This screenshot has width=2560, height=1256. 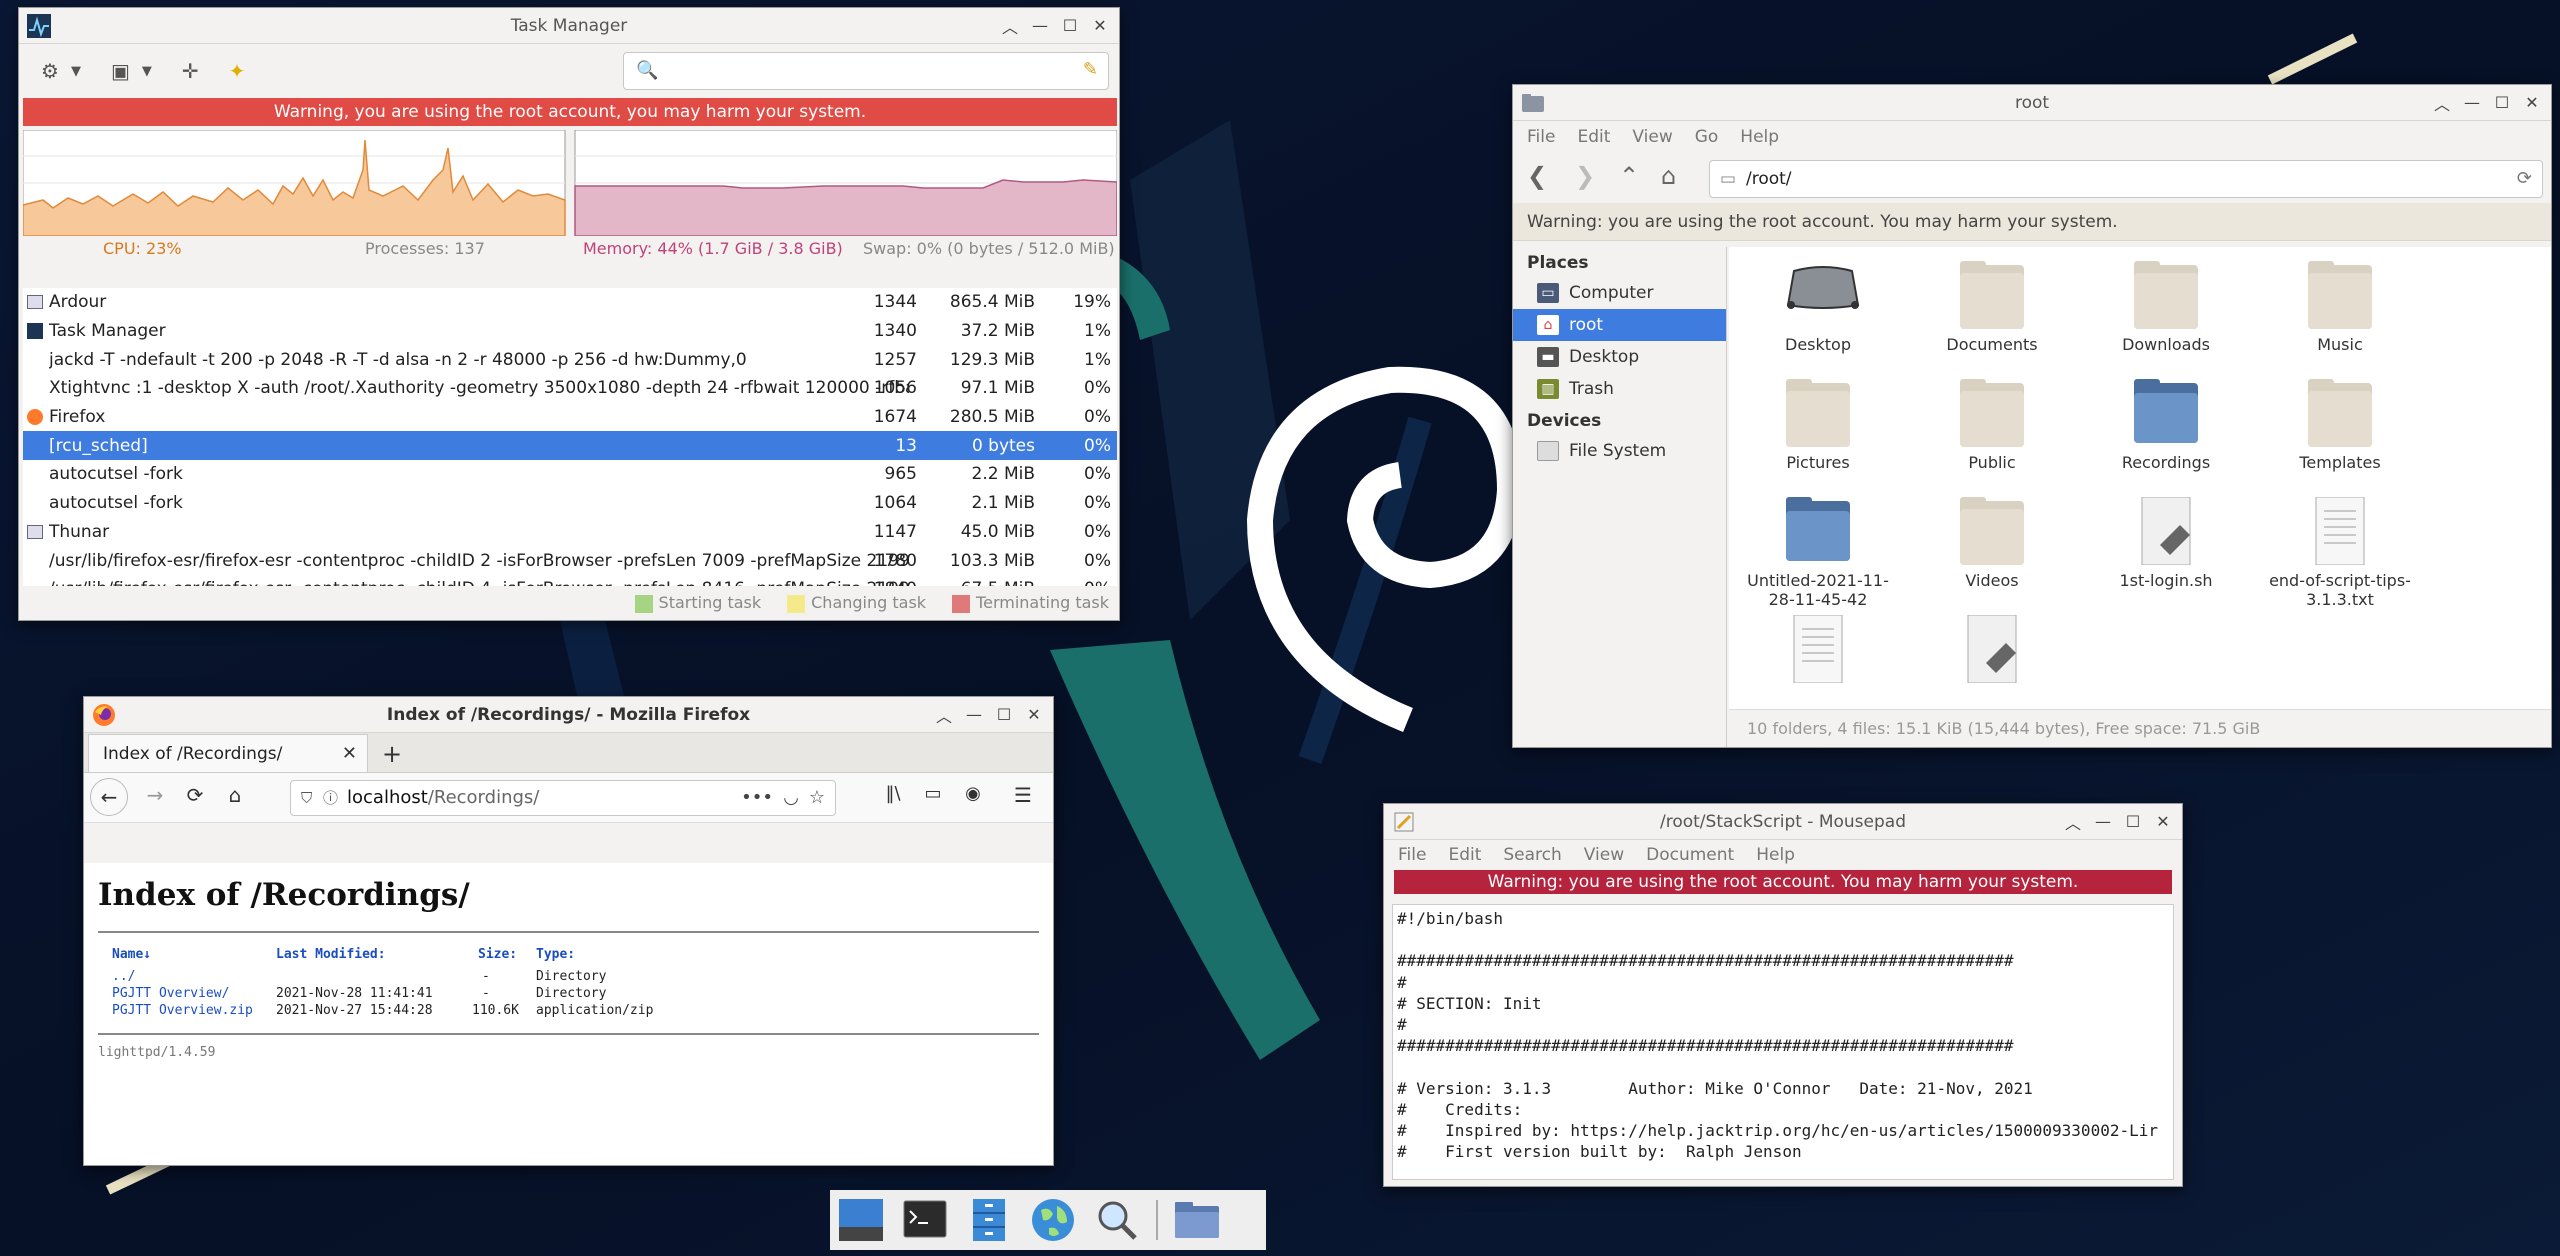 I want to click on process-row: autocutsel -fork 1064 2.1 MiB 0%, so click(x=570, y=503).